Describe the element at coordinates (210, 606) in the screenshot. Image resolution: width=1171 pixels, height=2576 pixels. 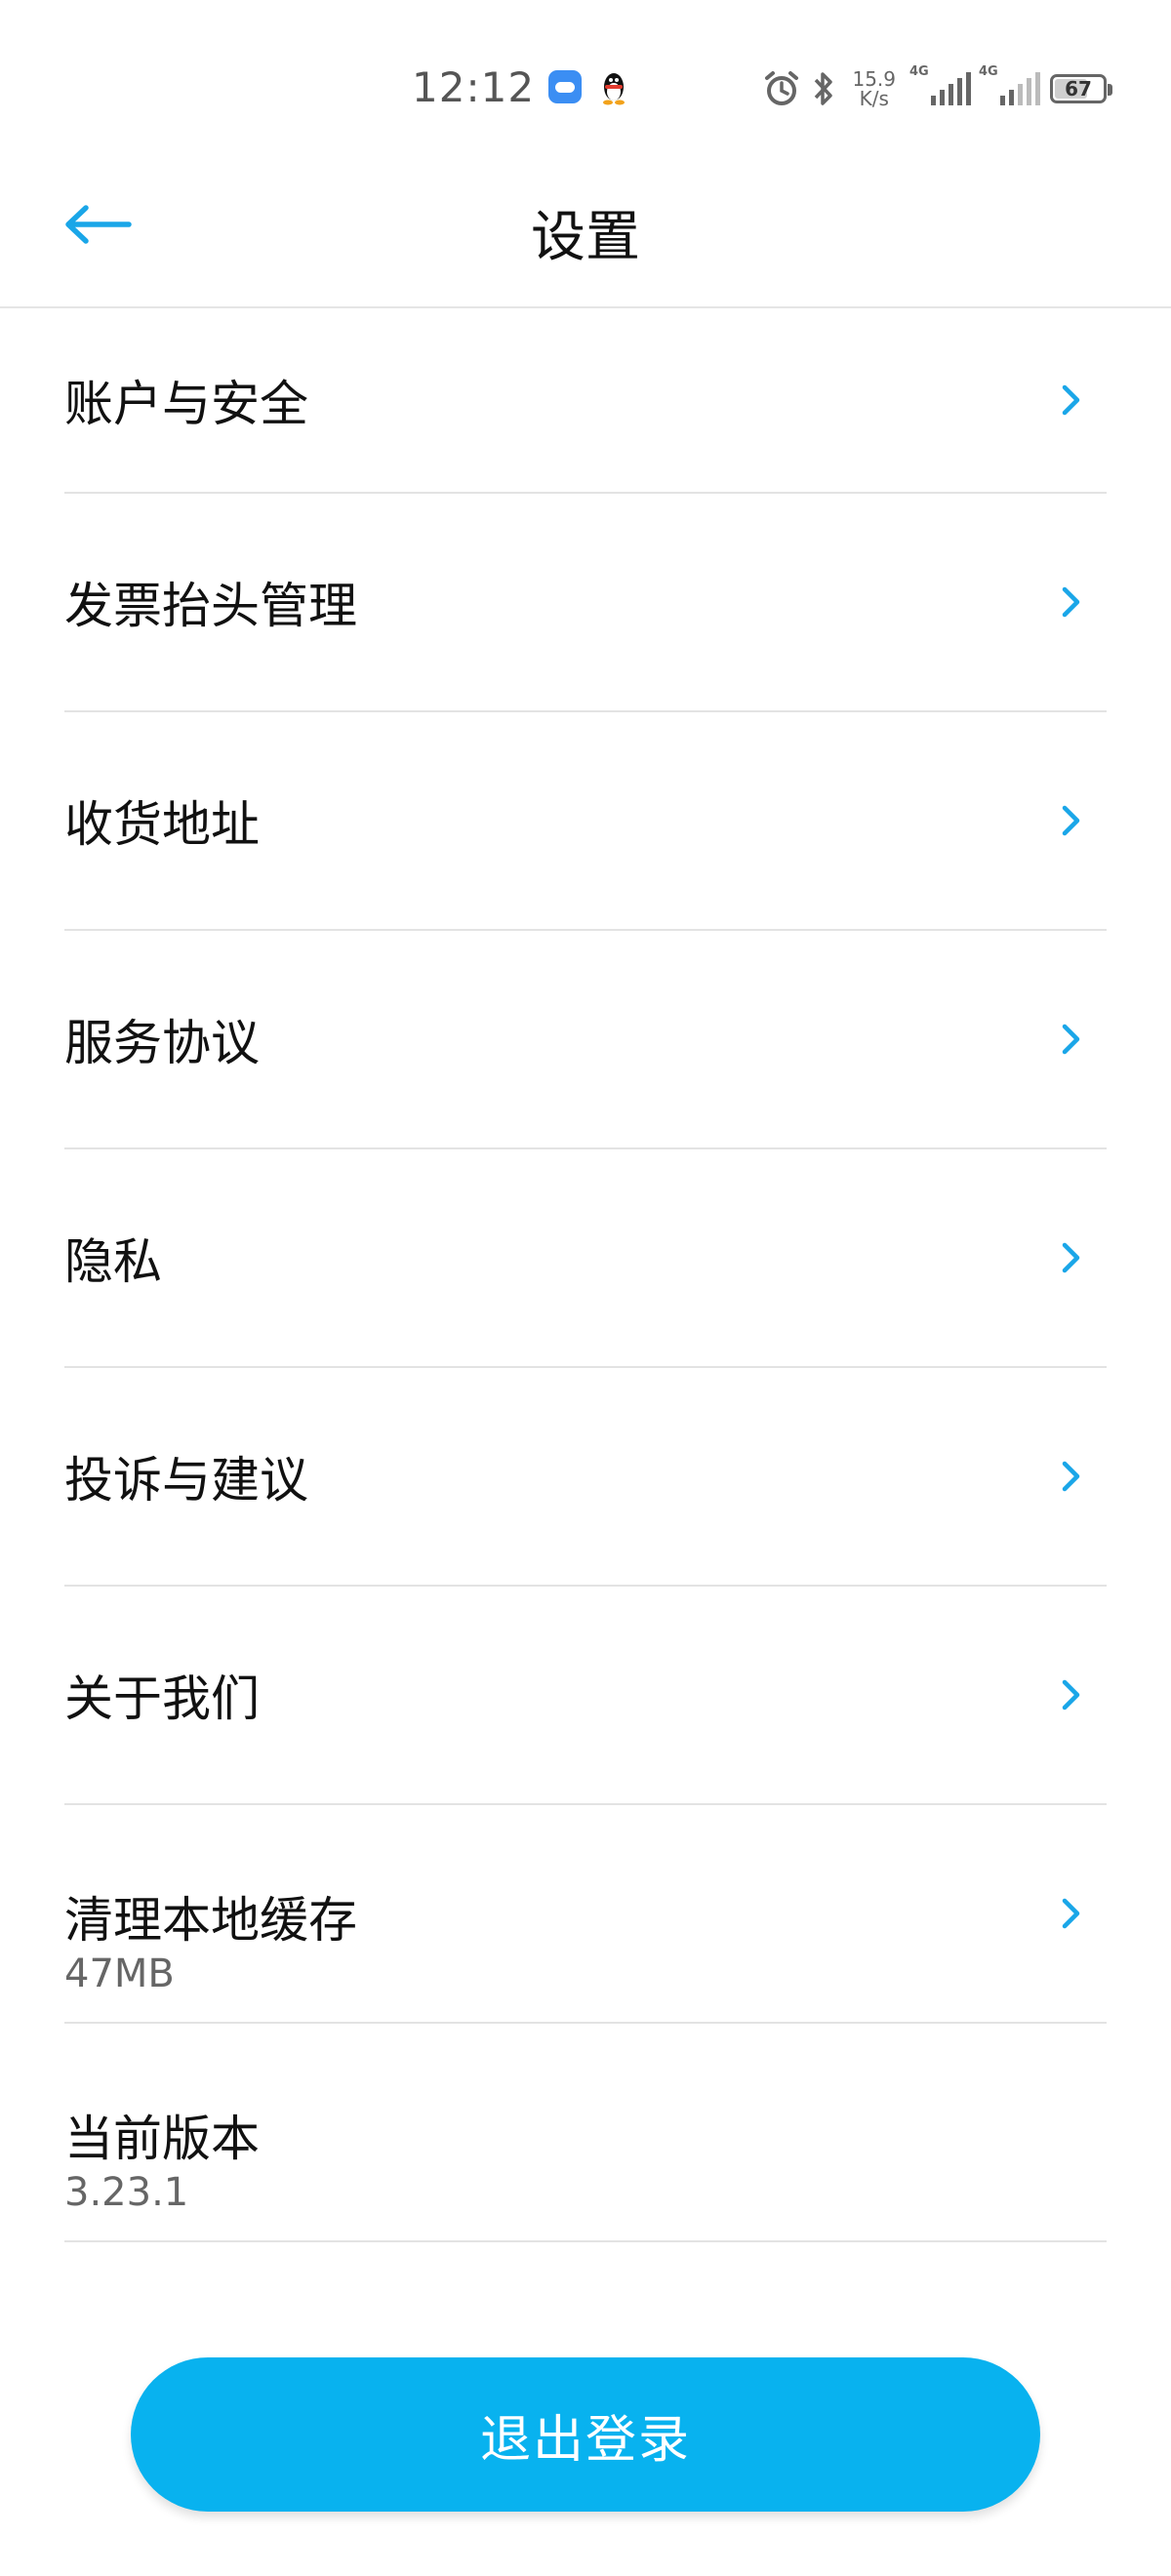
I see `settings-item-label: 发票抬头管理` at that location.